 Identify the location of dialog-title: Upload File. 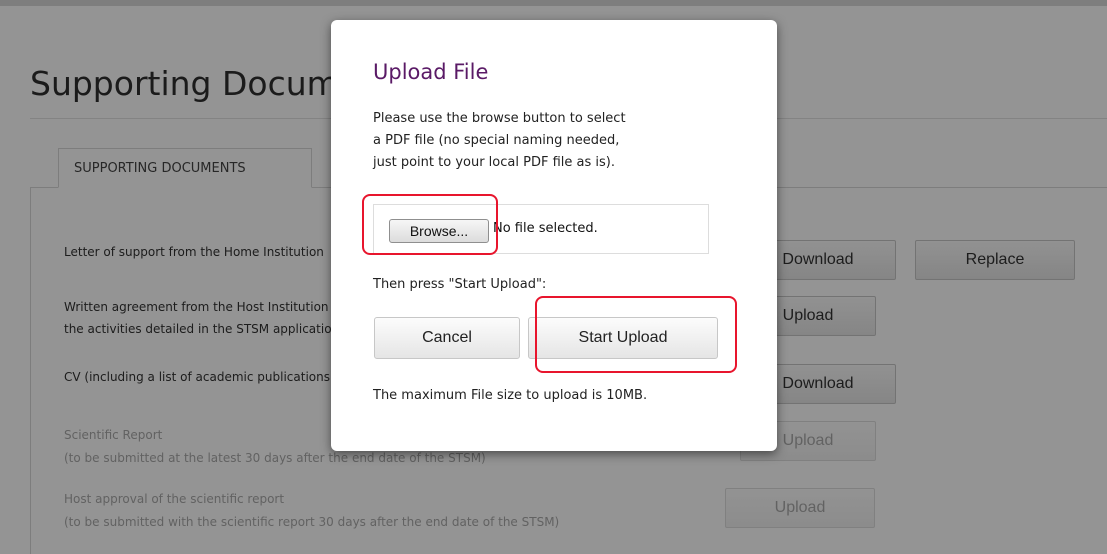
(431, 72).